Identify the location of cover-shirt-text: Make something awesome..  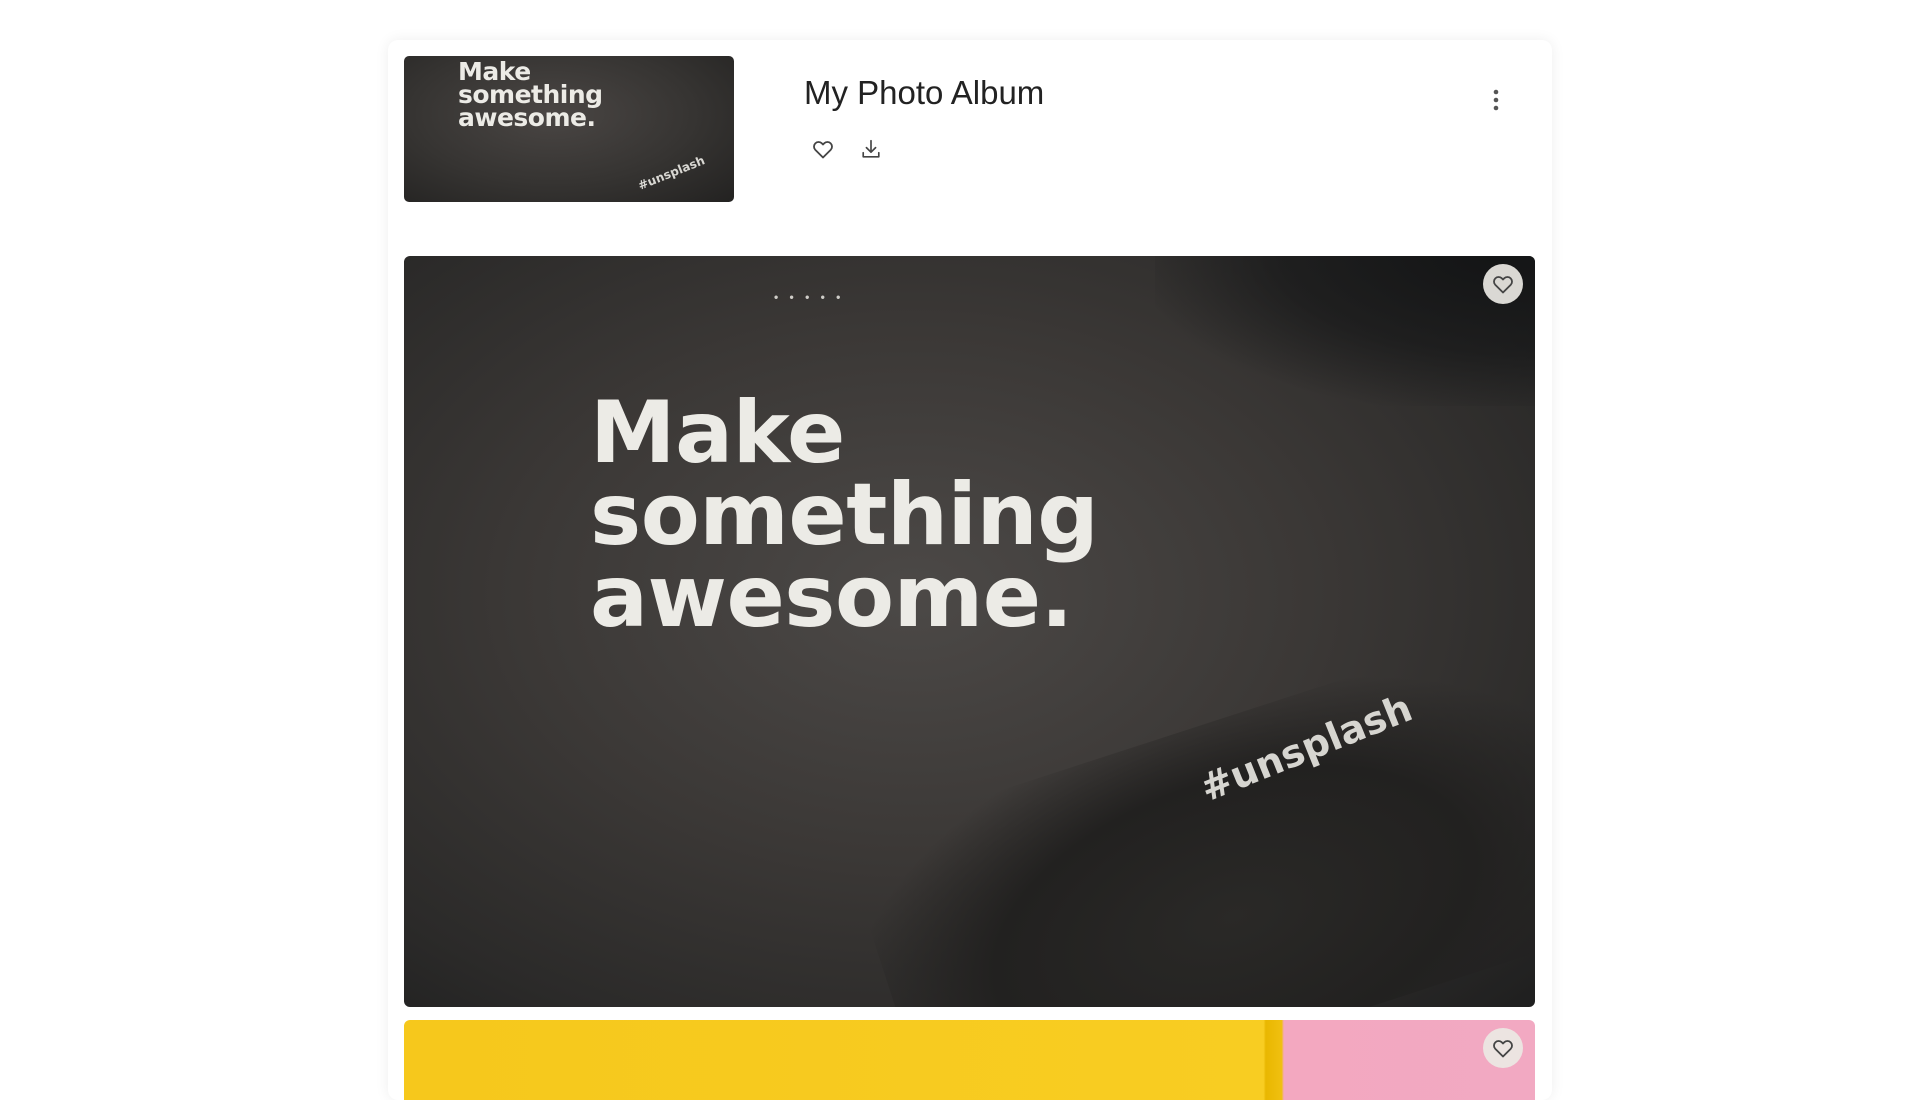
(530, 94).